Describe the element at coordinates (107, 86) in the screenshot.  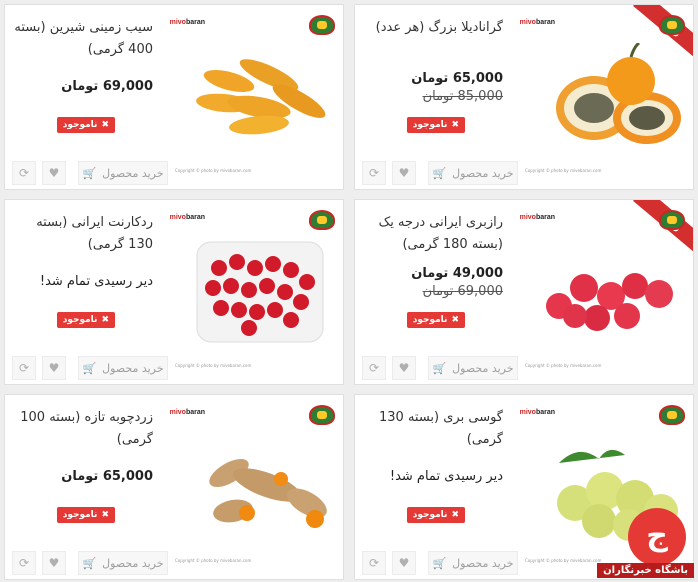
I see `product-price: 69,000 تومان` at that location.